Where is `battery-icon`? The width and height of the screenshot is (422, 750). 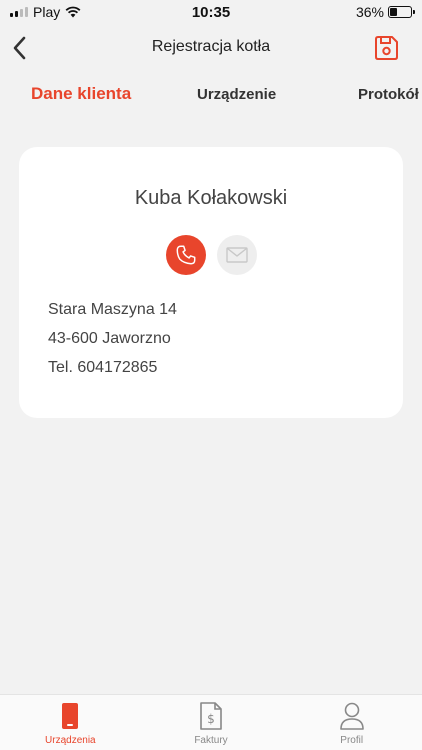 battery-icon is located at coordinates (401, 12).